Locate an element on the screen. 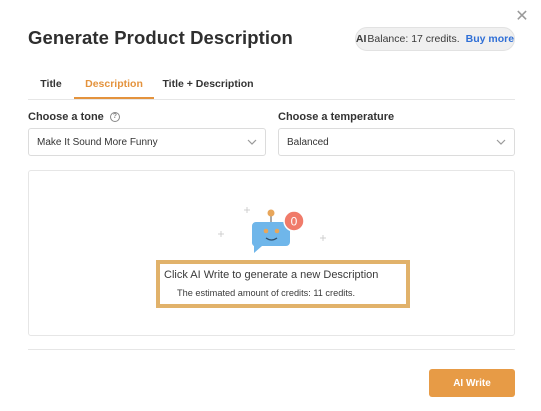 The width and height of the screenshot is (541, 411). temperature-select-value: Balanced is located at coordinates (308, 142).